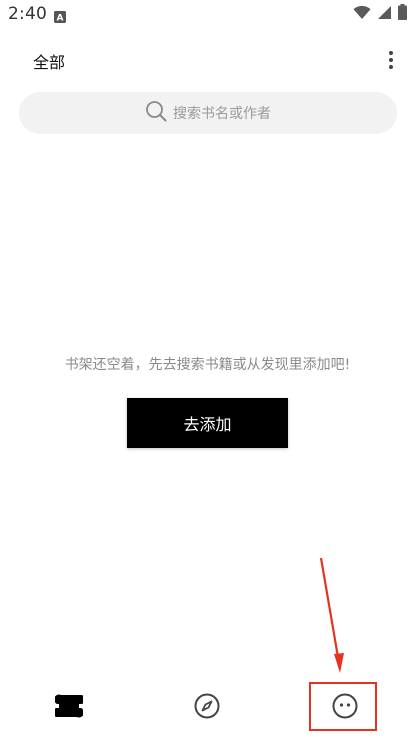  Describe the element at coordinates (207, 423) in the screenshot. I see `go-add-button: 去添加` at that location.